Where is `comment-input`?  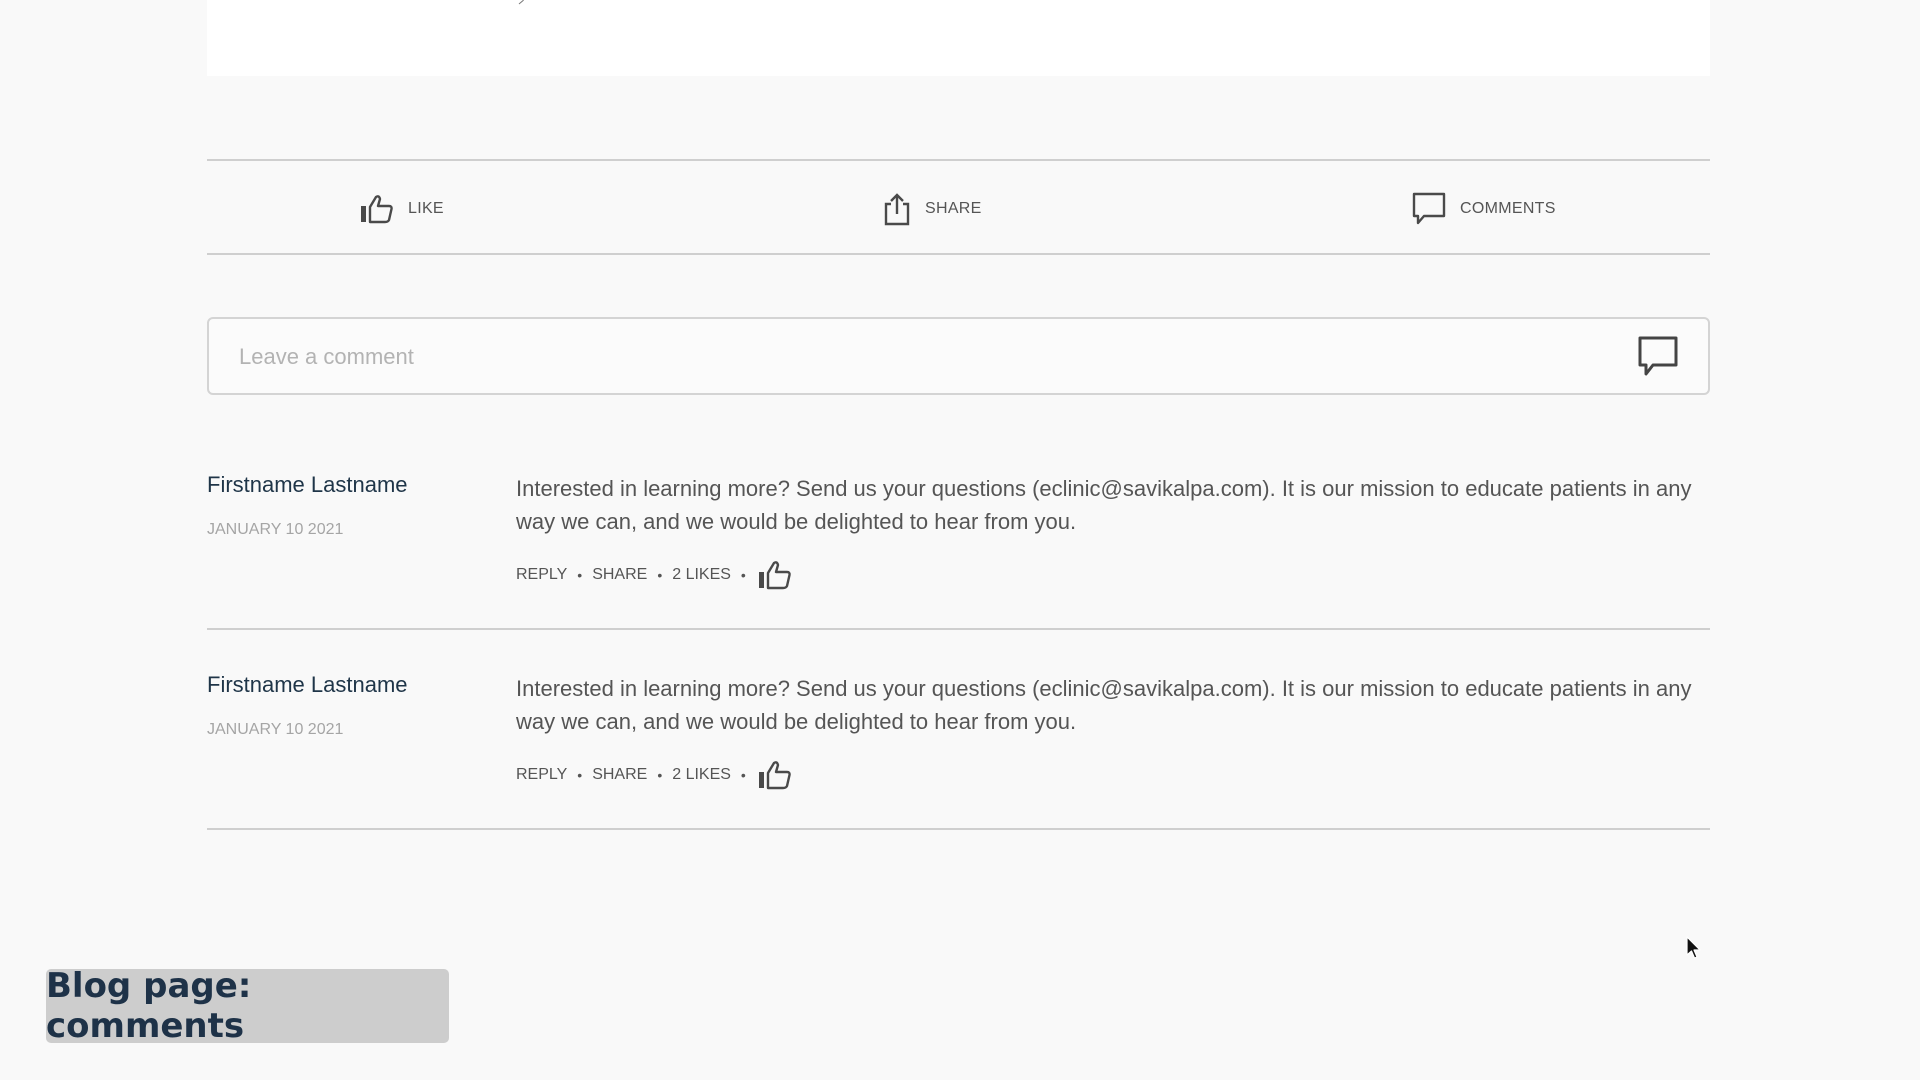
comment-input is located at coordinates (914, 357).